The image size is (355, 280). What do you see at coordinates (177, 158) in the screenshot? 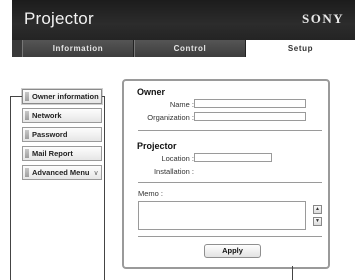
I see `location-label: Location :` at bounding box center [177, 158].